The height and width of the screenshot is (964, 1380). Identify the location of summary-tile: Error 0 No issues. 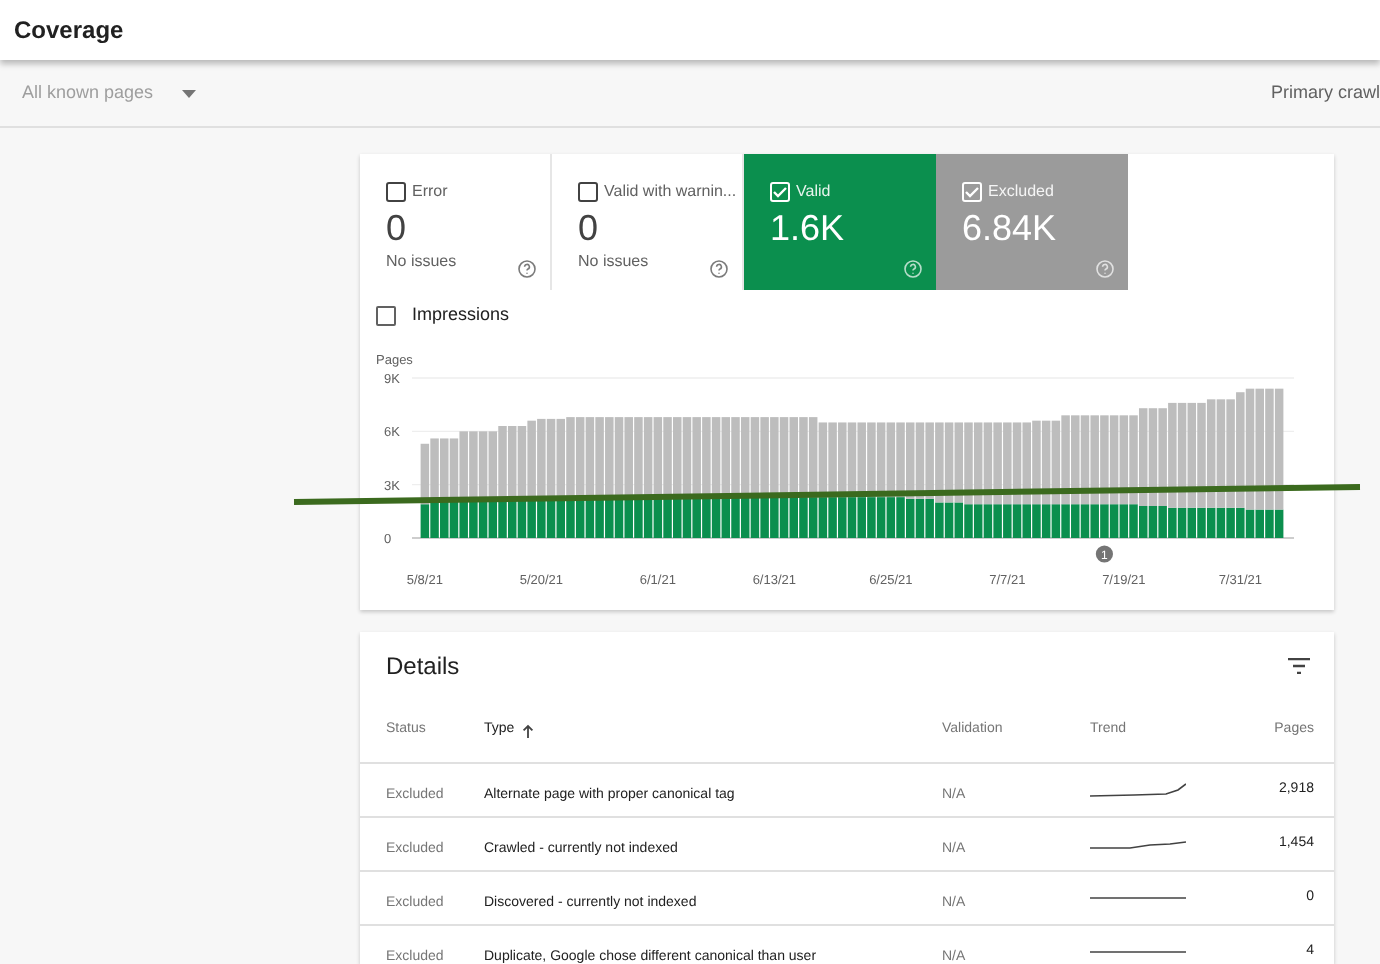
(456, 222).